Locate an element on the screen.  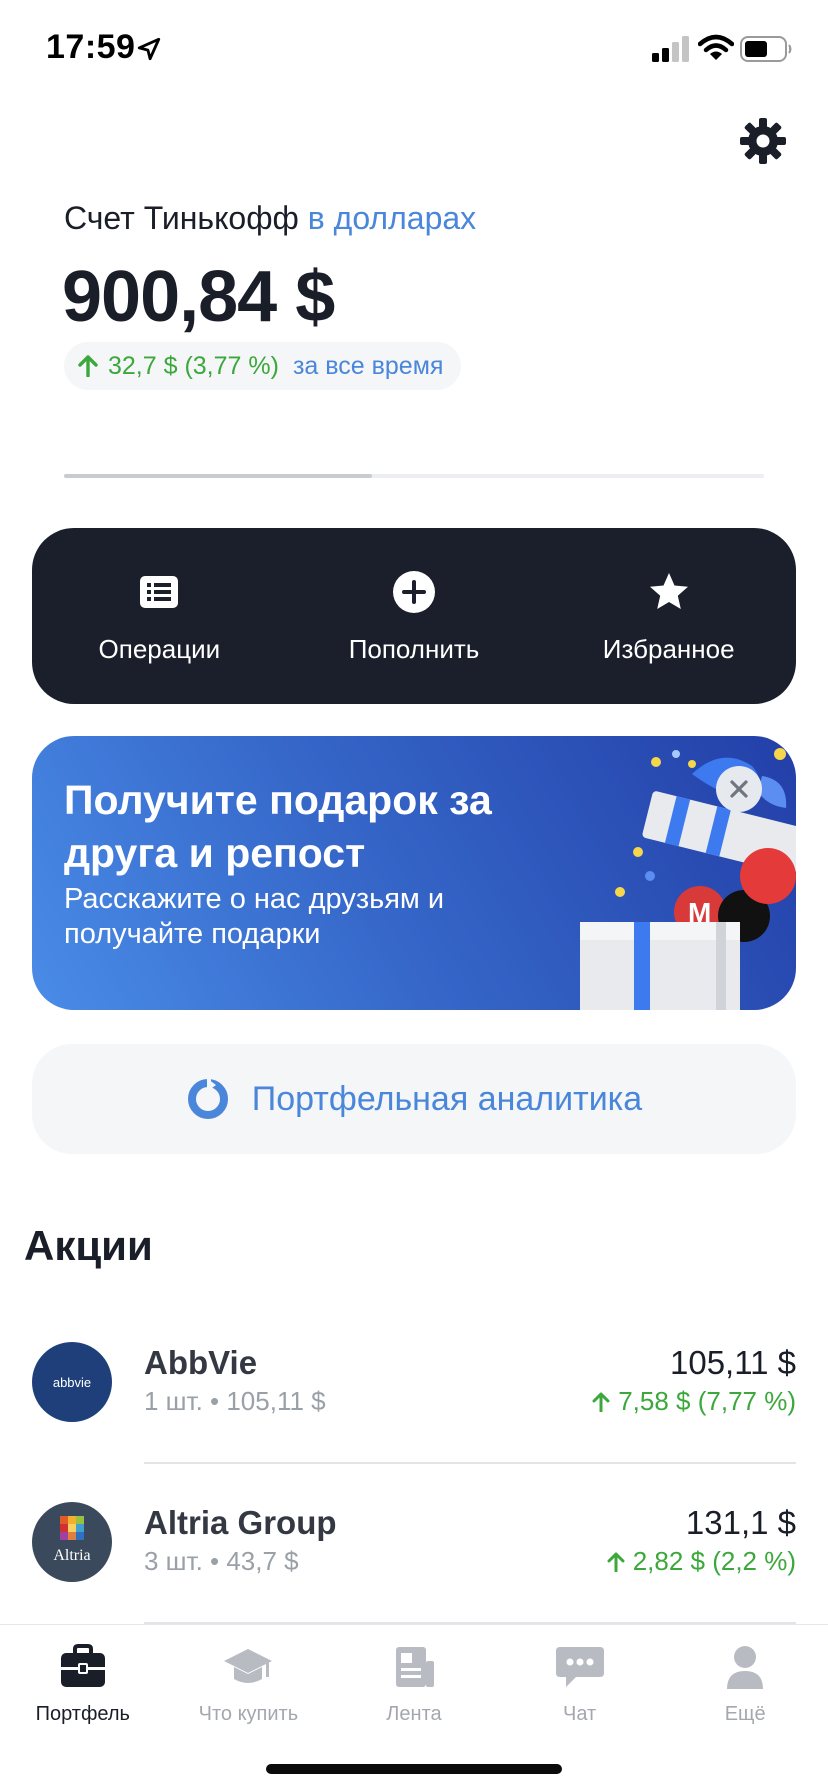
account-balance: 900,84 $ is located at coordinates (198, 297).